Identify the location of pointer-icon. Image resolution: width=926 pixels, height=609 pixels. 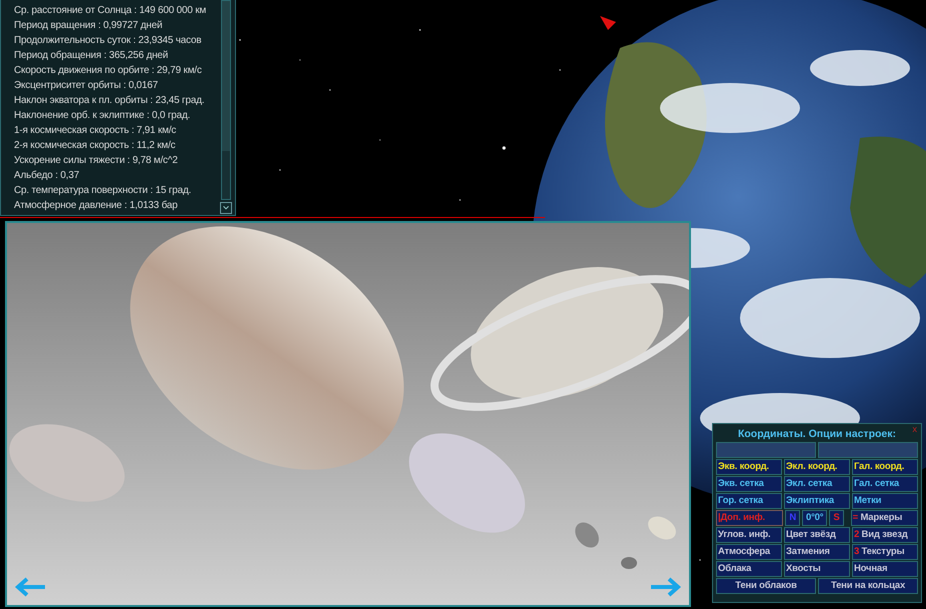
(608, 23).